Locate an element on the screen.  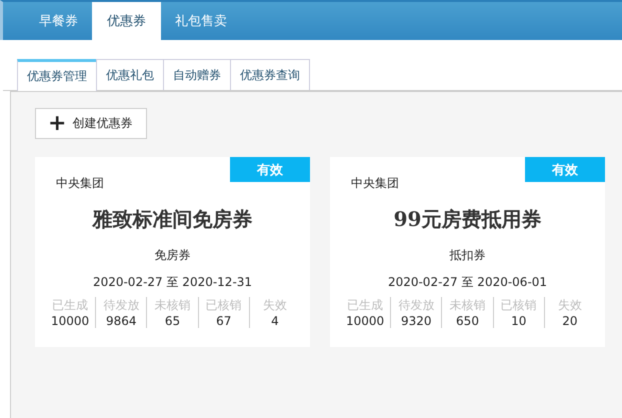
coupon-type: 免房券 is located at coordinates (172, 255).